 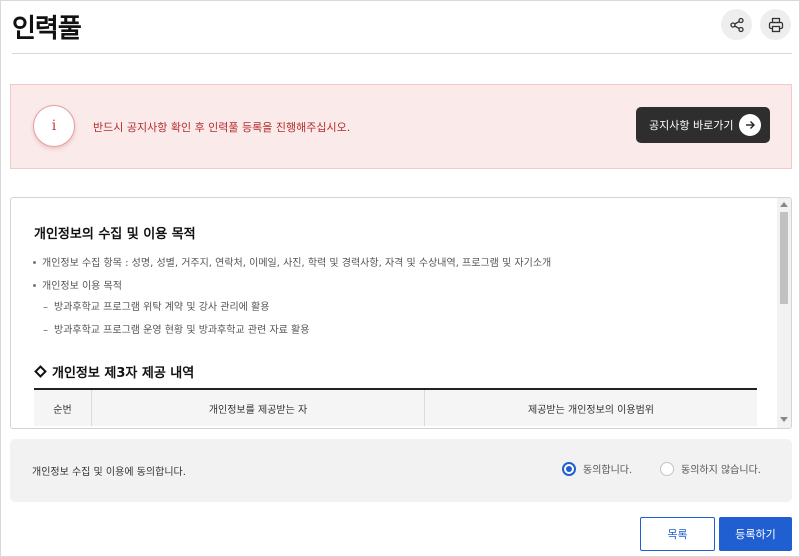 I want to click on consent-panel: 개인정보 수집 및 이용에 동의합니다. 동의합니다. 동의하지 않습니다., so click(x=401, y=470).